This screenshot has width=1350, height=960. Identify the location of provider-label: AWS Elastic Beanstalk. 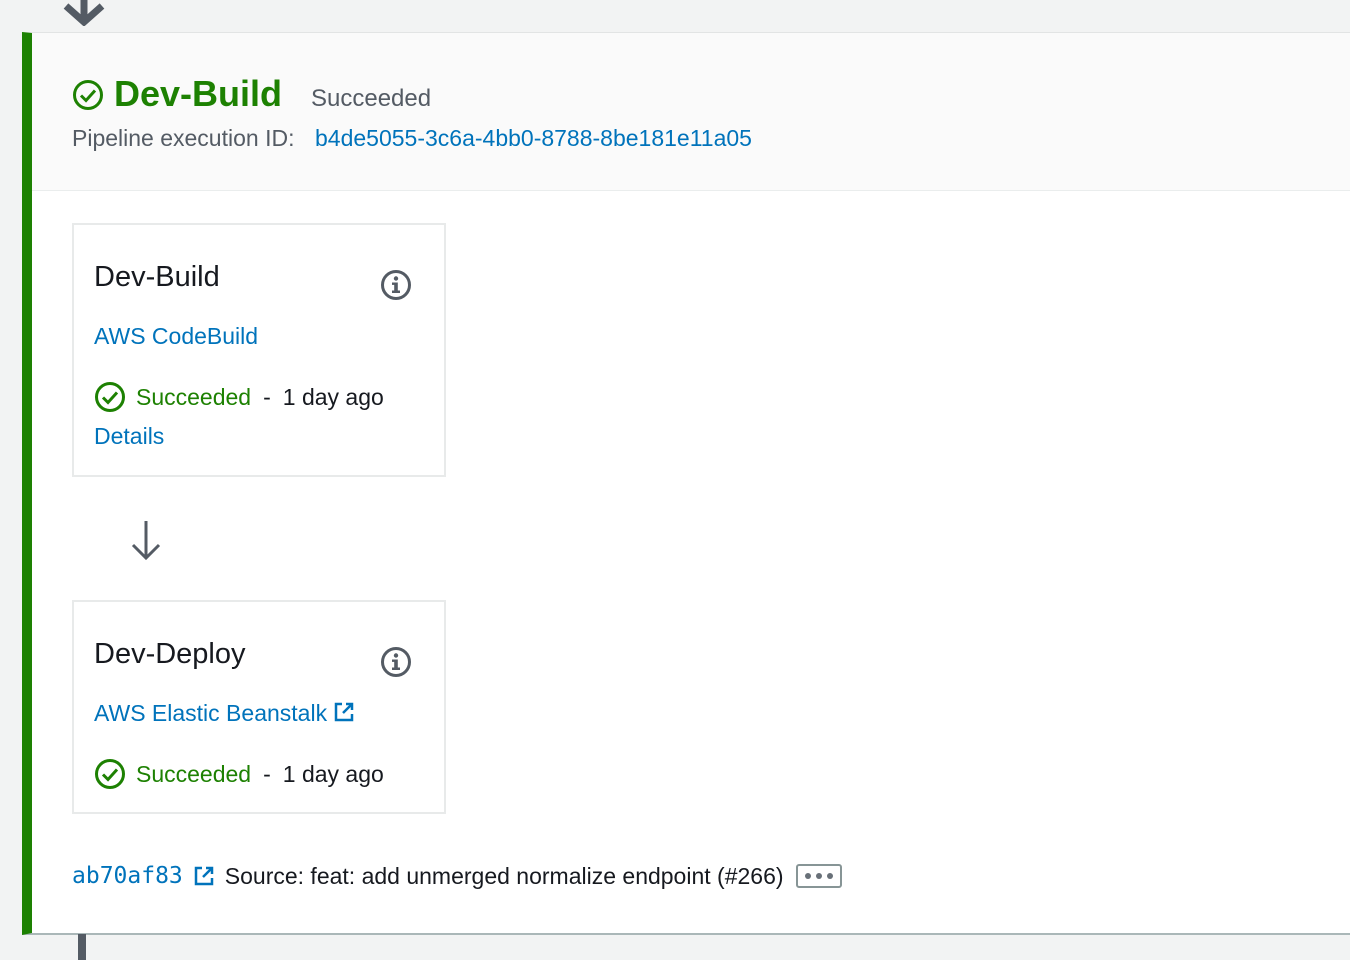
(211, 713).